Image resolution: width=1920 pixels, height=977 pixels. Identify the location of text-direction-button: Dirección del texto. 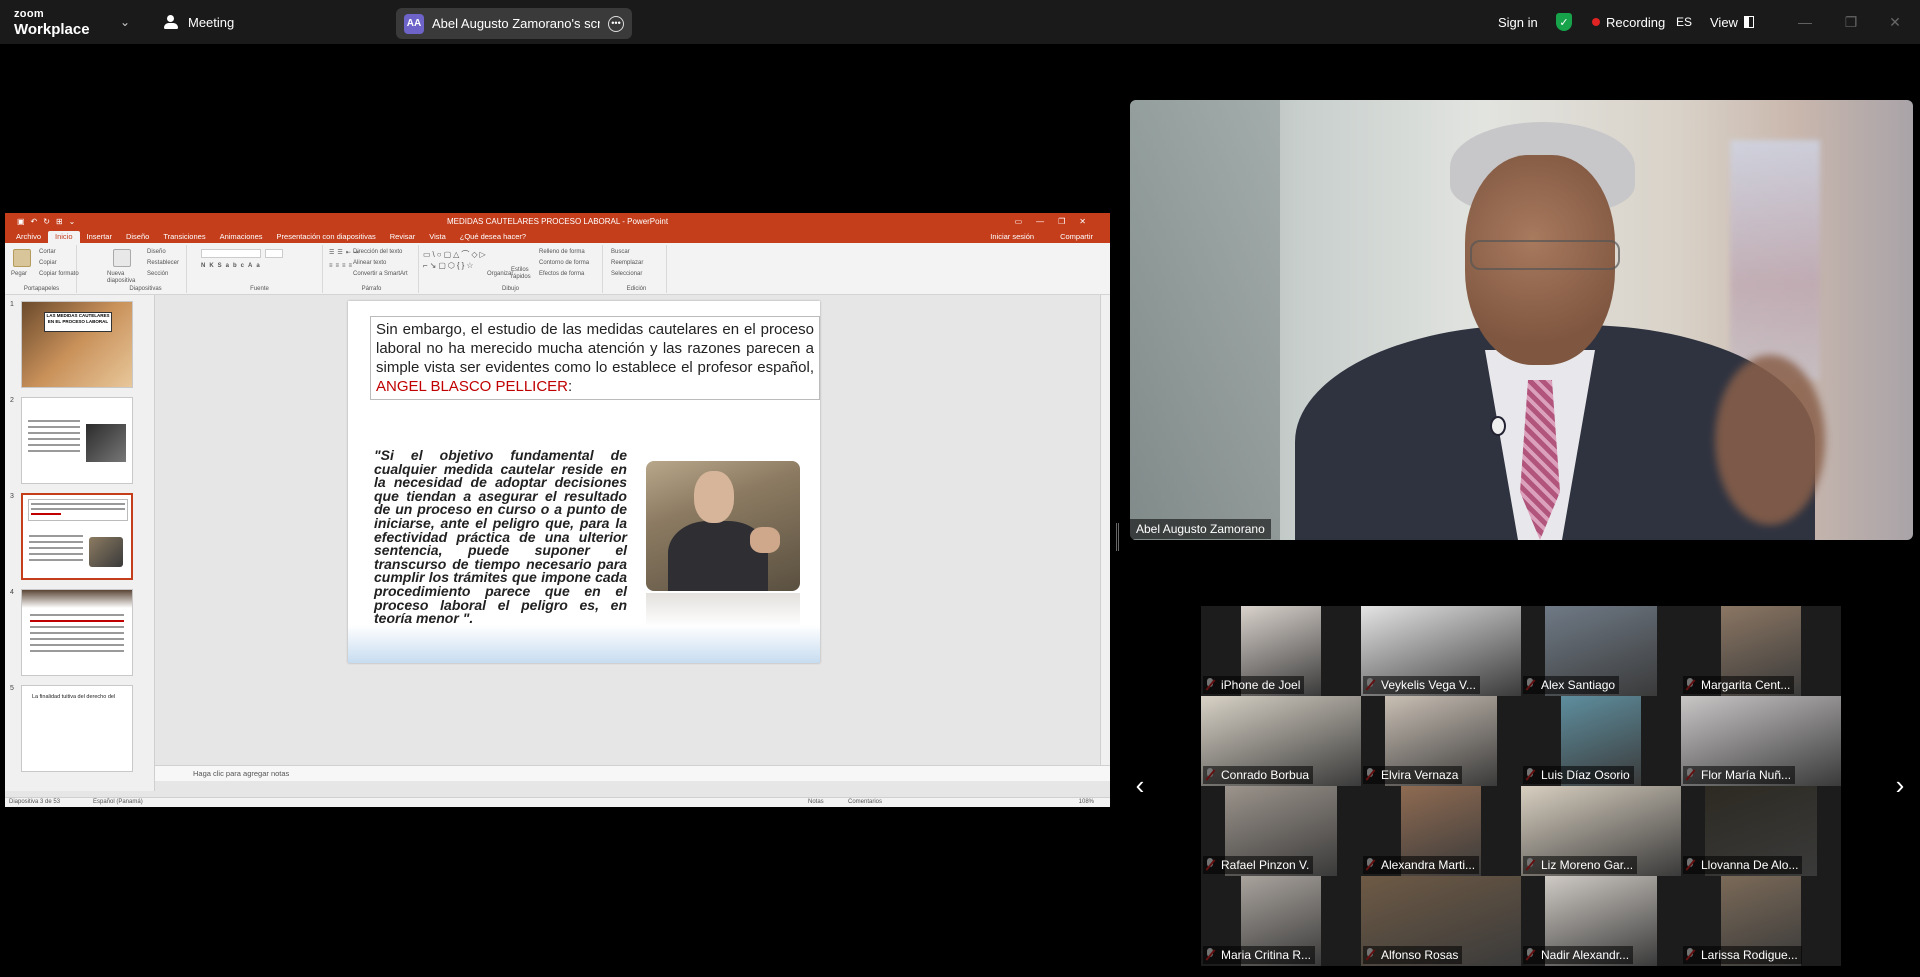
(377, 252).